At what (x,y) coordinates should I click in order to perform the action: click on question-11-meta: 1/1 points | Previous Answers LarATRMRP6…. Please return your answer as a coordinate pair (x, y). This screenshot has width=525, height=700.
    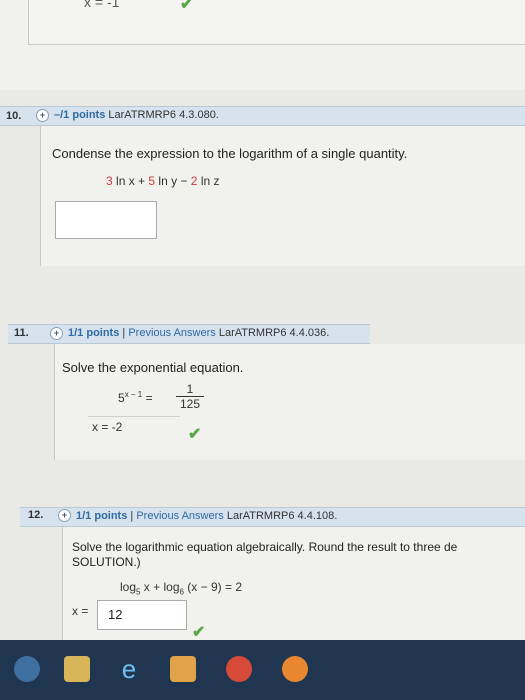
    Looking at the image, I should click on (199, 333).